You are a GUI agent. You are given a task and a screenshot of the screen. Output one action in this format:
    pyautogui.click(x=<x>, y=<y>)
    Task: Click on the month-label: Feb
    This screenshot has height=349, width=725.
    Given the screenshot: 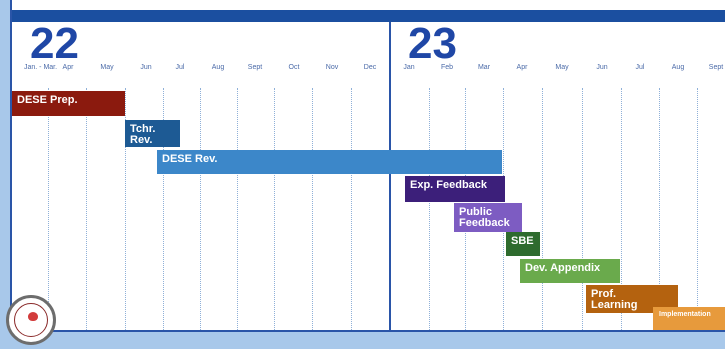 What is the action you would take?
    pyautogui.click(x=447, y=67)
    